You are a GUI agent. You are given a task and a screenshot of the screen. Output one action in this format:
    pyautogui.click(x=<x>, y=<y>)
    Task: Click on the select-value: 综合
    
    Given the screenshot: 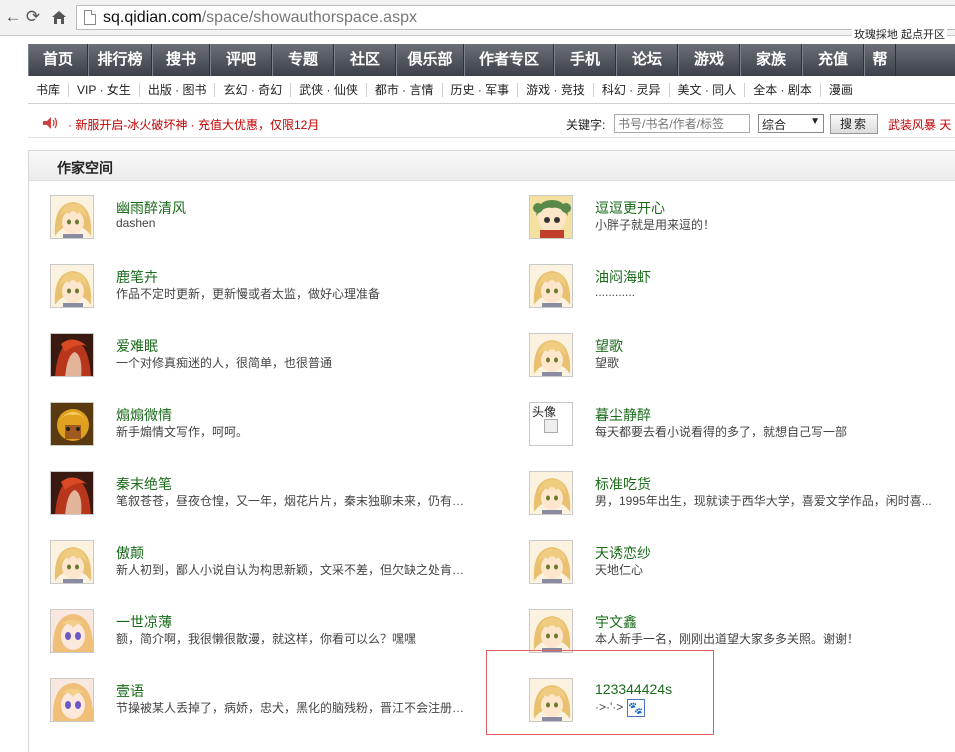 What is the action you would take?
    pyautogui.click(x=774, y=125)
    